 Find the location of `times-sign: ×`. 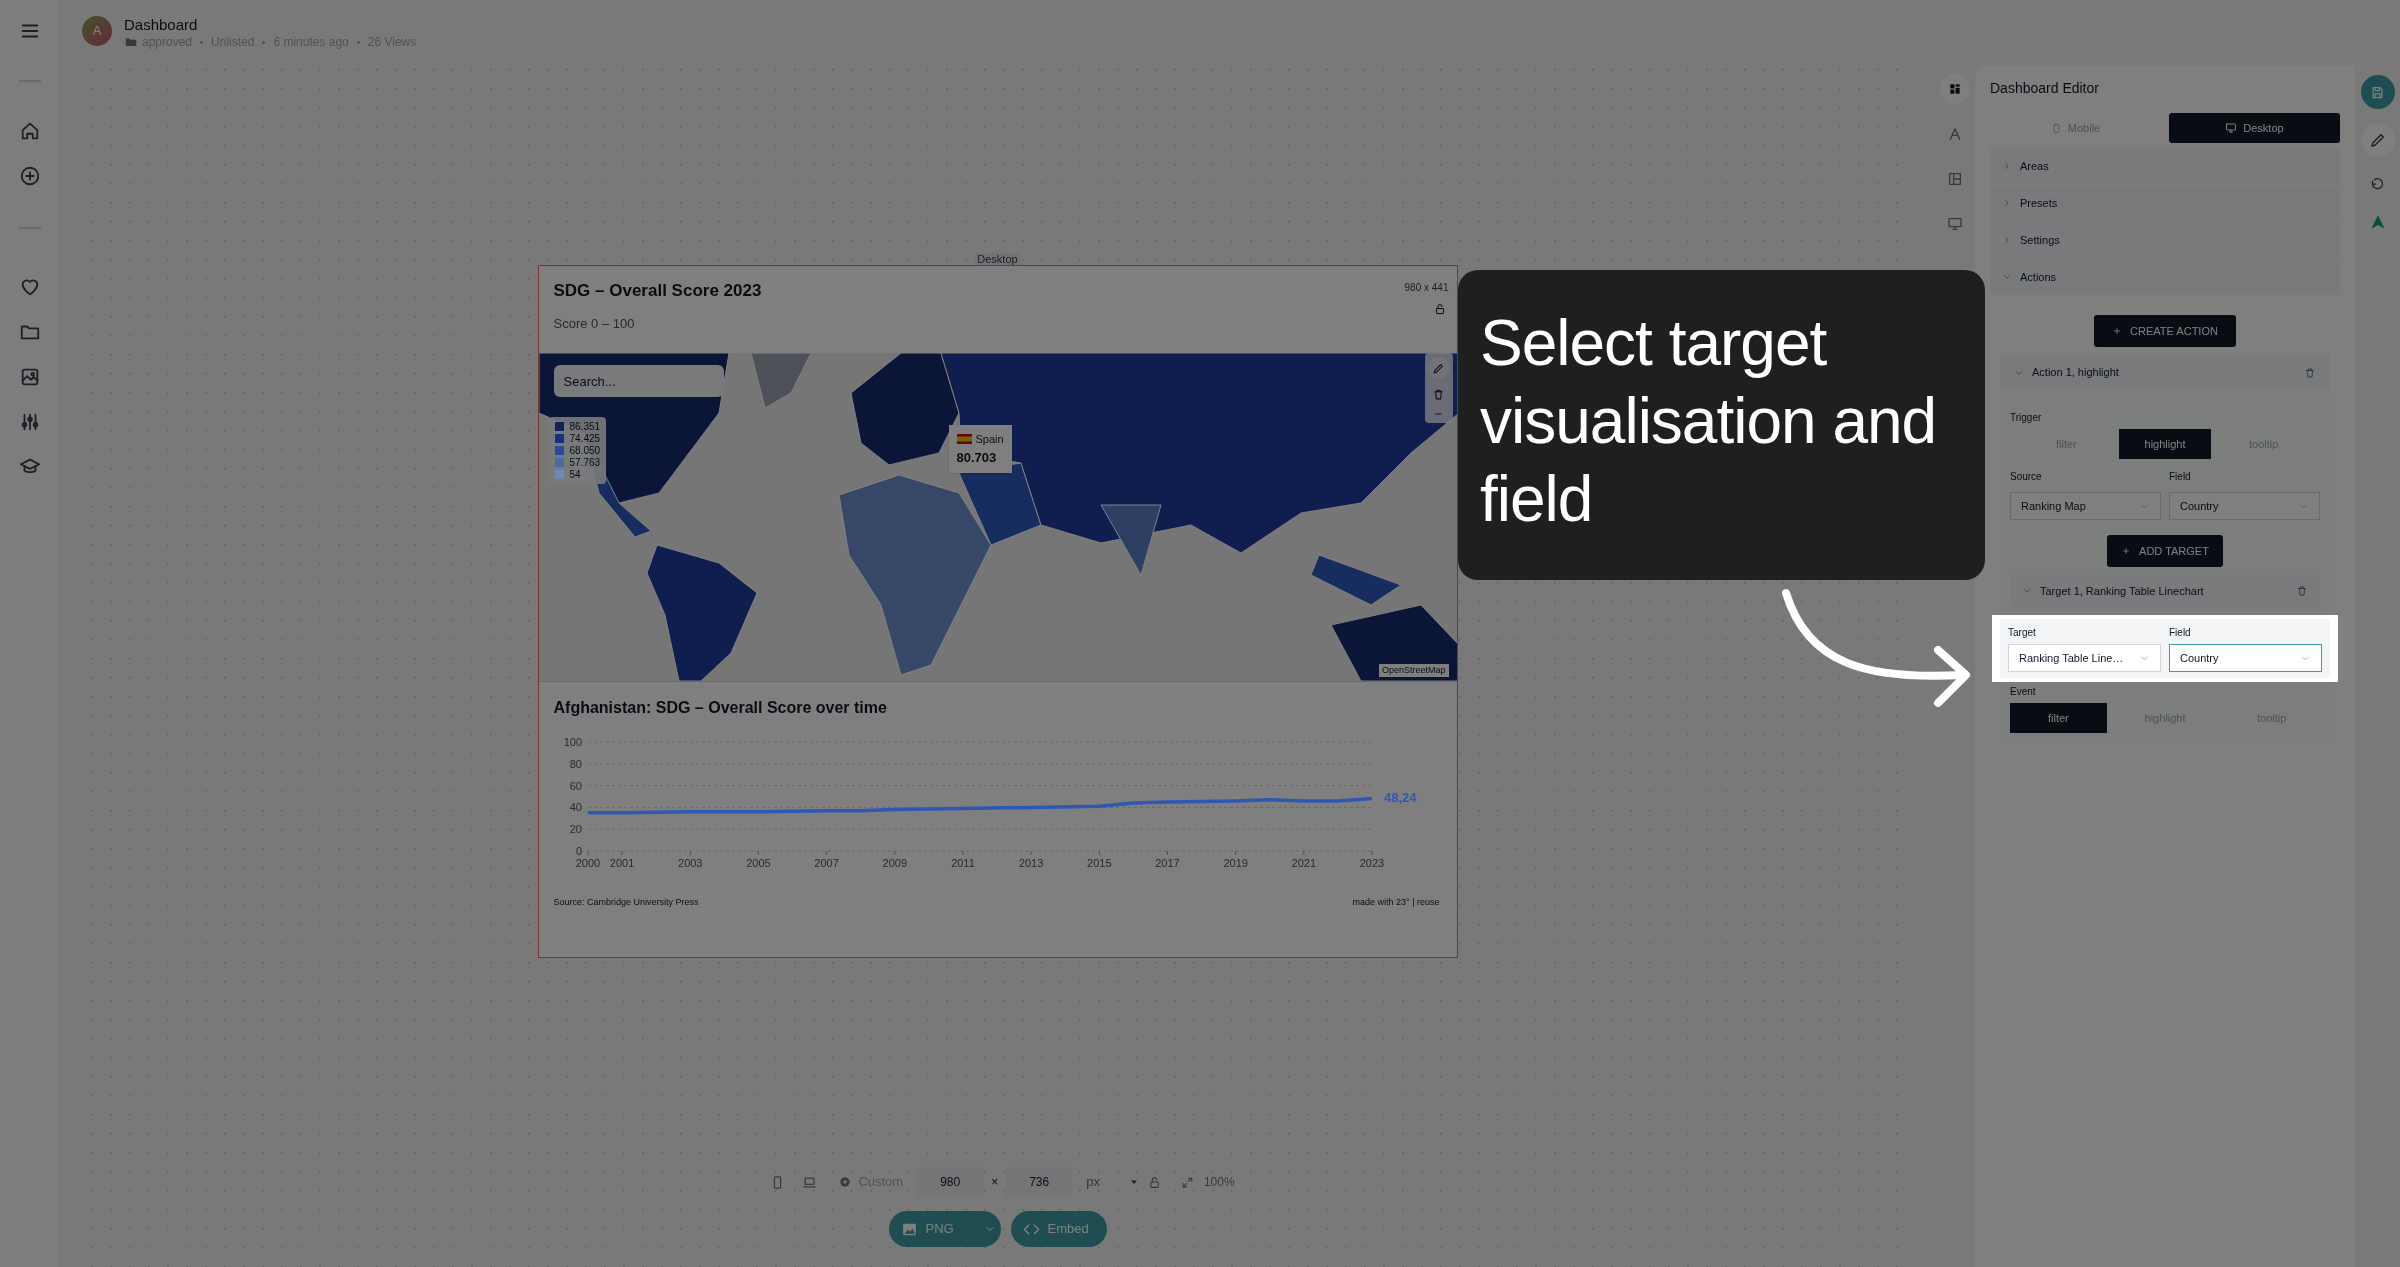

times-sign: × is located at coordinates (995, 1182).